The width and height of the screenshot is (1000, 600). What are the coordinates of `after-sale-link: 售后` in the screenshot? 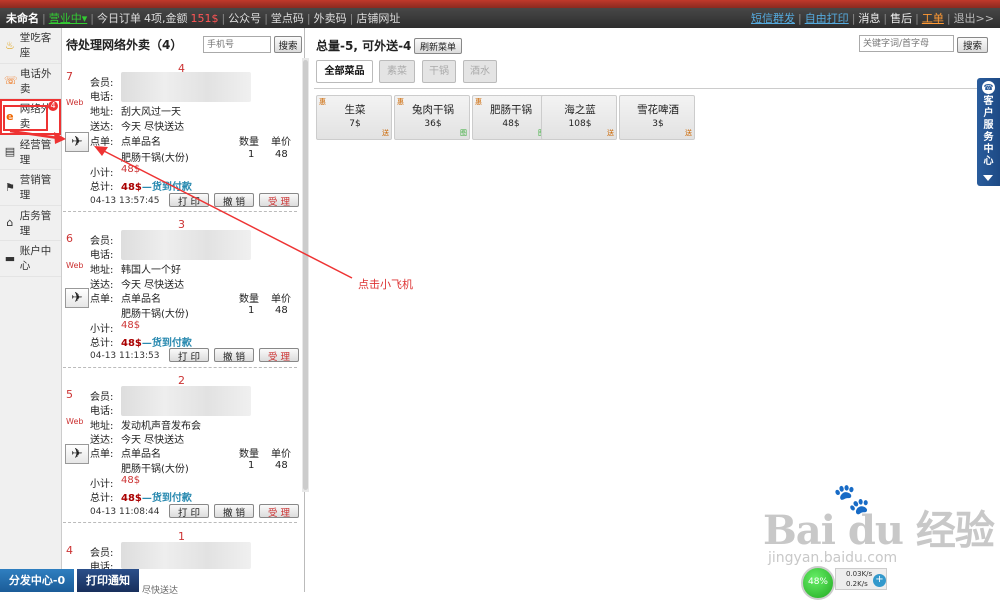 It's located at (901, 18).